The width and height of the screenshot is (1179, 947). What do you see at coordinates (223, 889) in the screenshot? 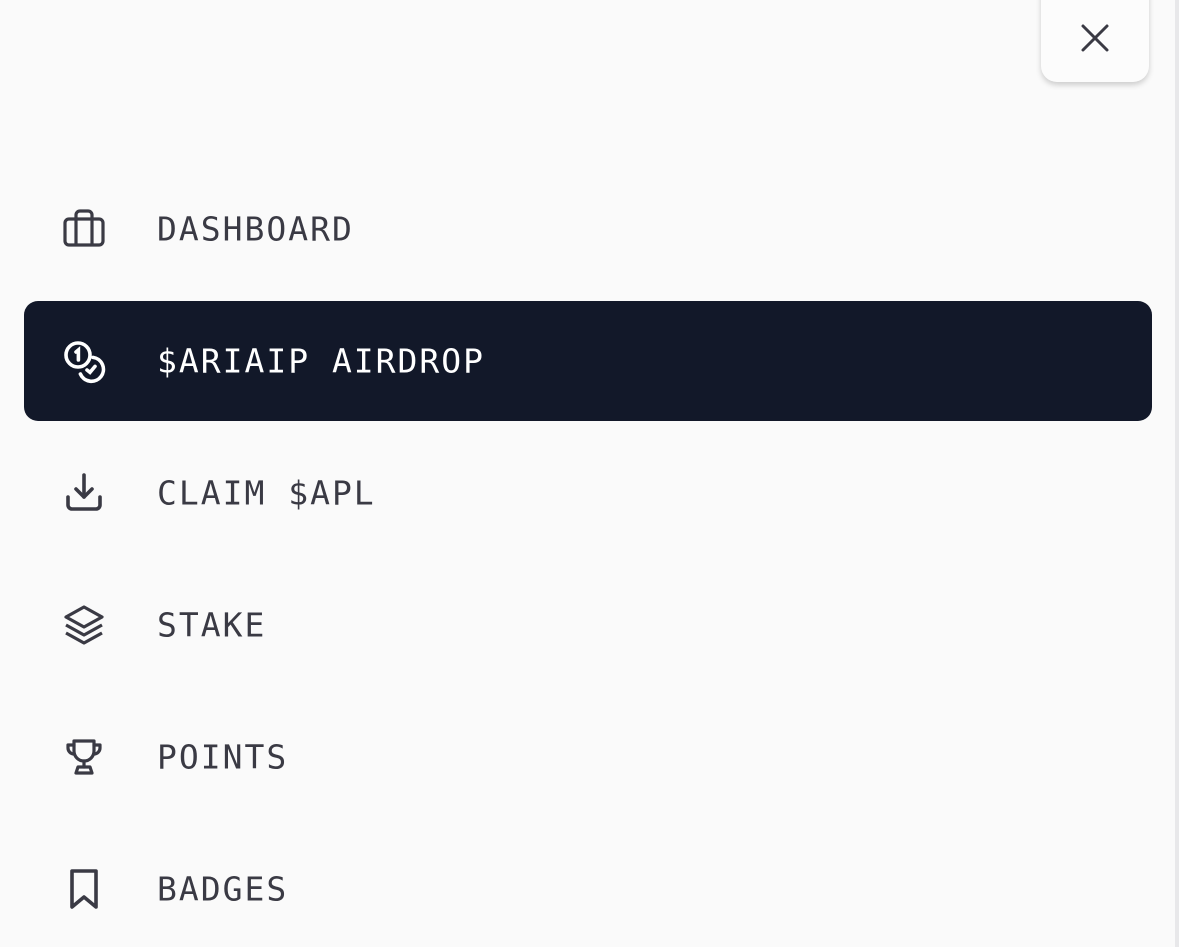
I see `nav-label-badges: BADGES` at bounding box center [223, 889].